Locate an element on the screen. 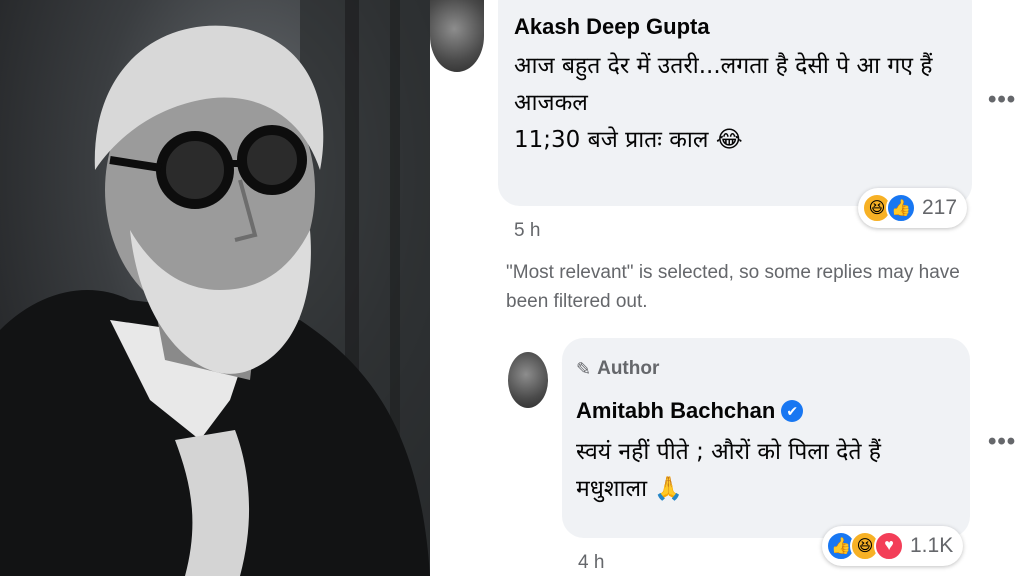 The height and width of the screenshot is (576, 1024). filter-notice-line-2: been filtered out. is located at coordinates (577, 302).